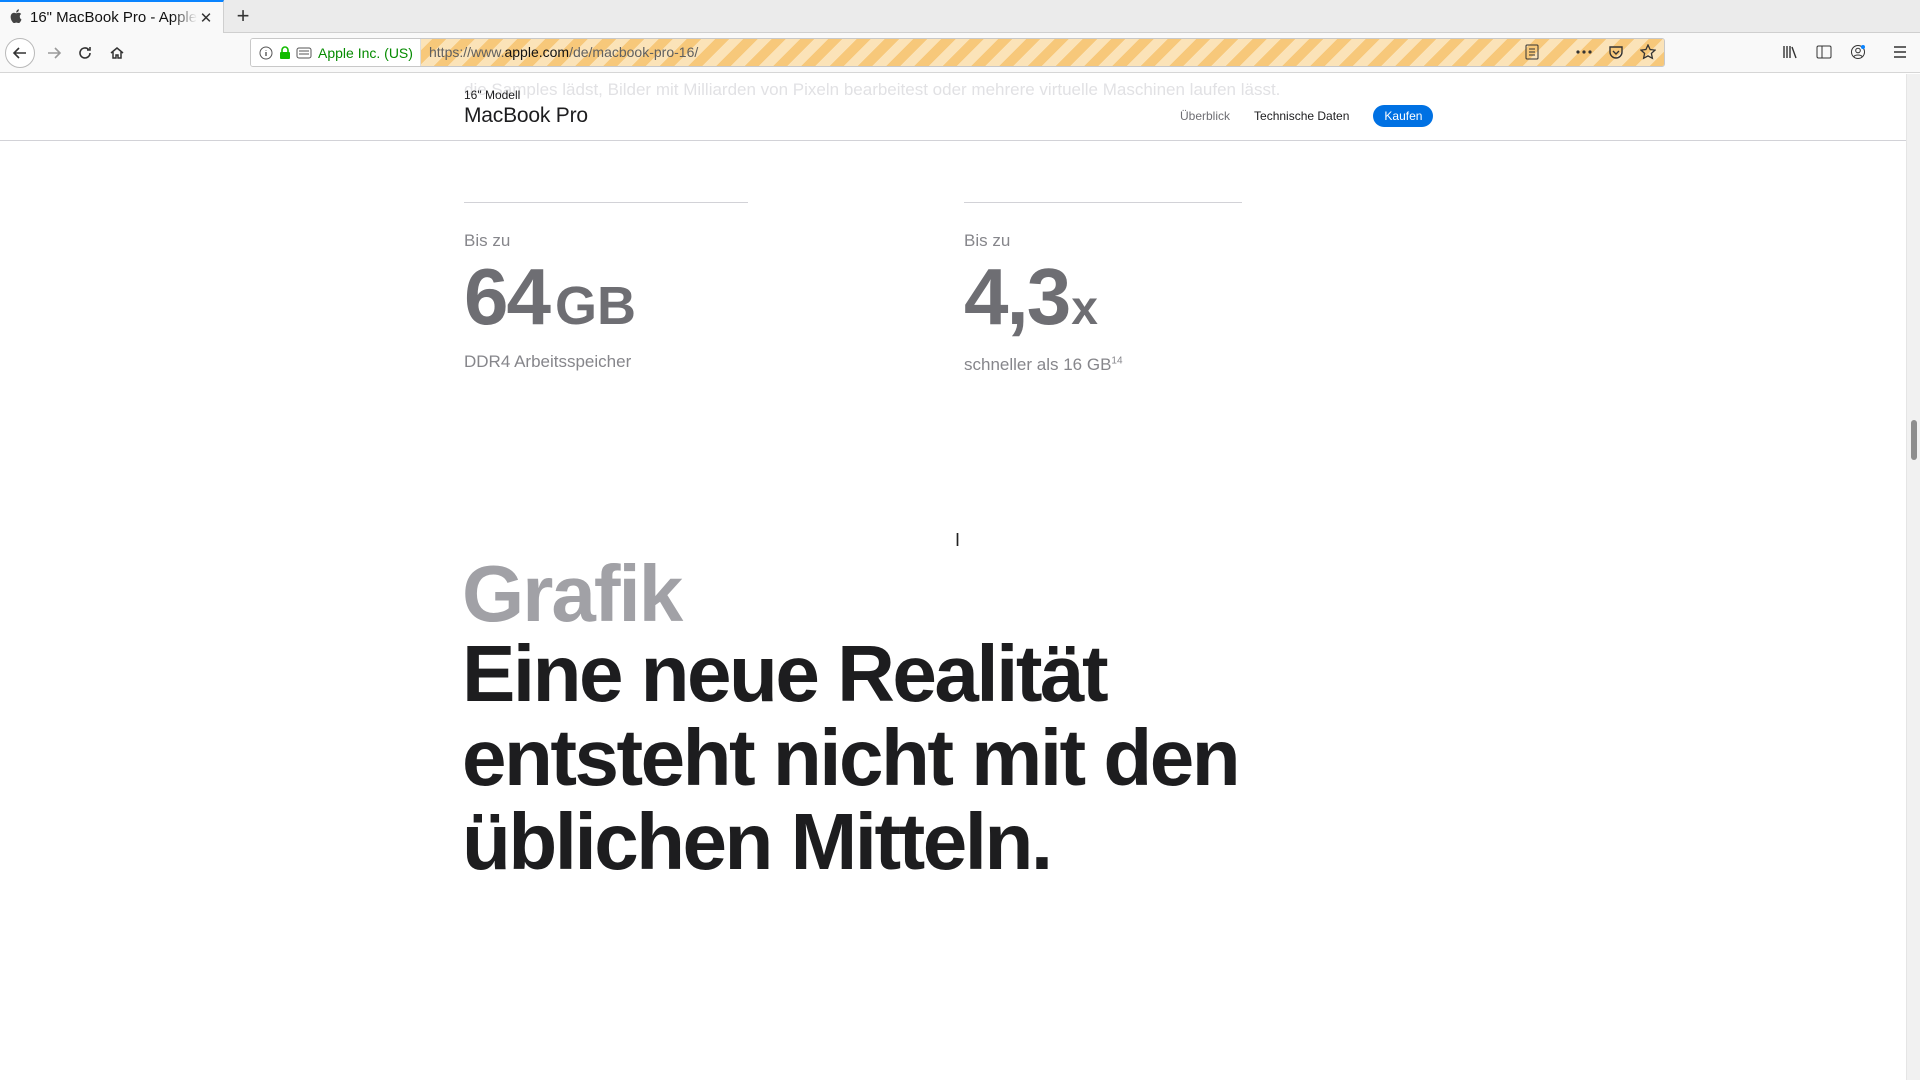 The width and height of the screenshot is (1920, 1080). I want to click on stat-memory: Bis zu 64 GB DDR4 Arbeitsspeicher, so click(606, 287).